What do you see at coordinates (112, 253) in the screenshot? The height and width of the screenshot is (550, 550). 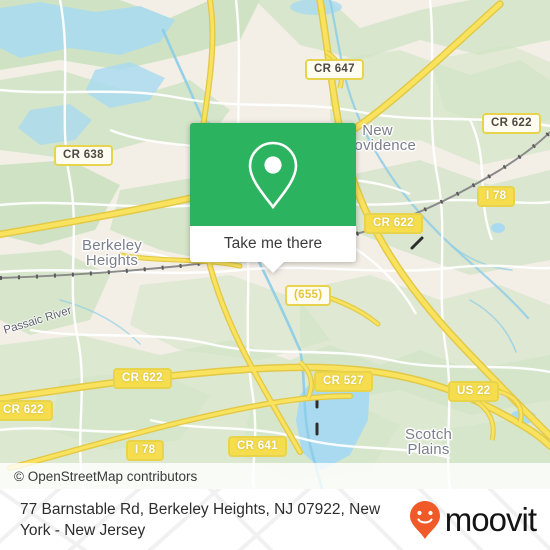 I see `place-label-berkeley-heights: Berkeley Heights` at bounding box center [112, 253].